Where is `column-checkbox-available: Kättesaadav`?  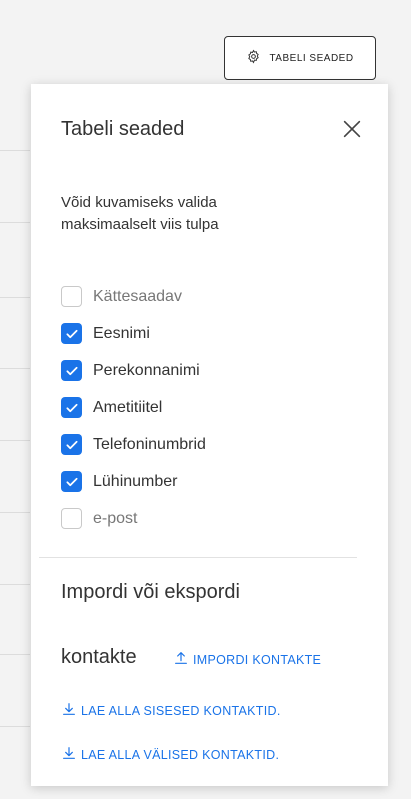 column-checkbox-available: Kättesaadav is located at coordinates (133, 296).